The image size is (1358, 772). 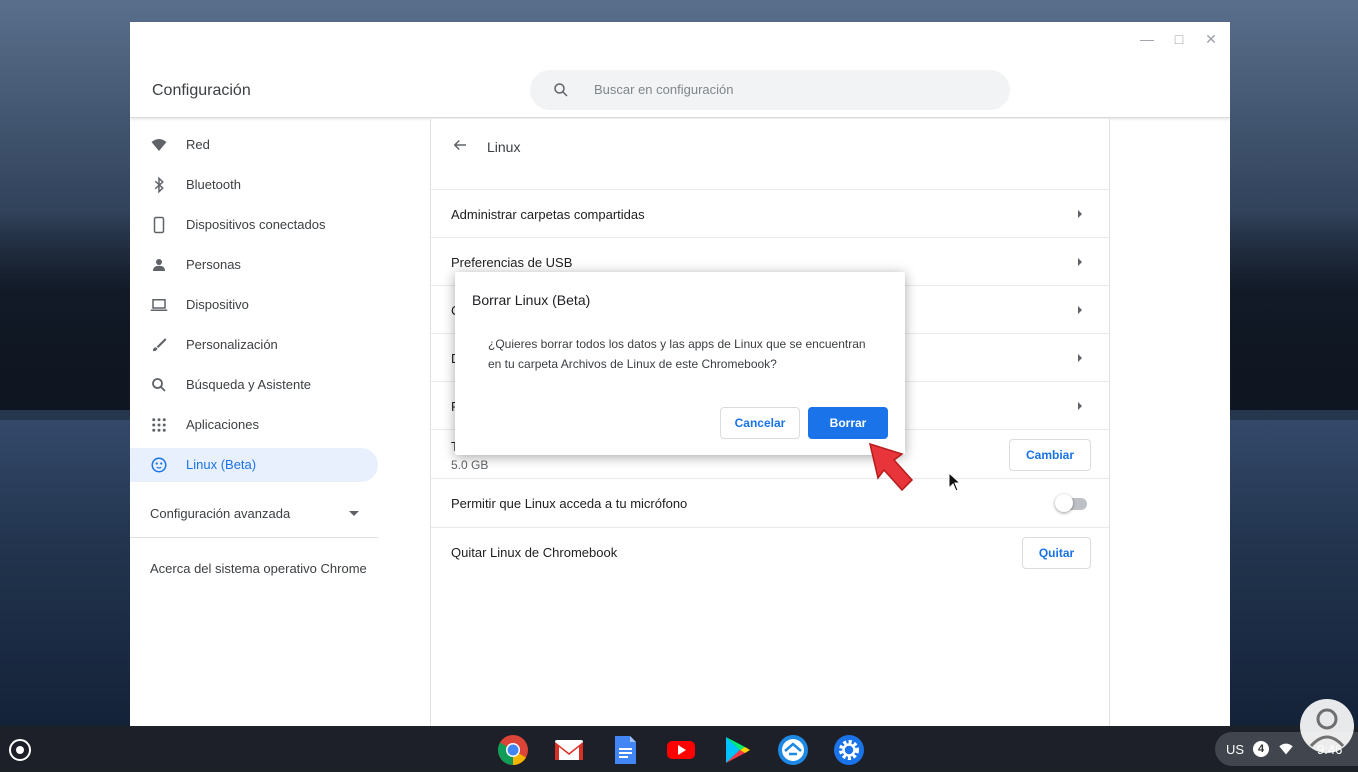 I want to click on sidebar-item-apps: Aplicaciones, so click(x=254, y=425).